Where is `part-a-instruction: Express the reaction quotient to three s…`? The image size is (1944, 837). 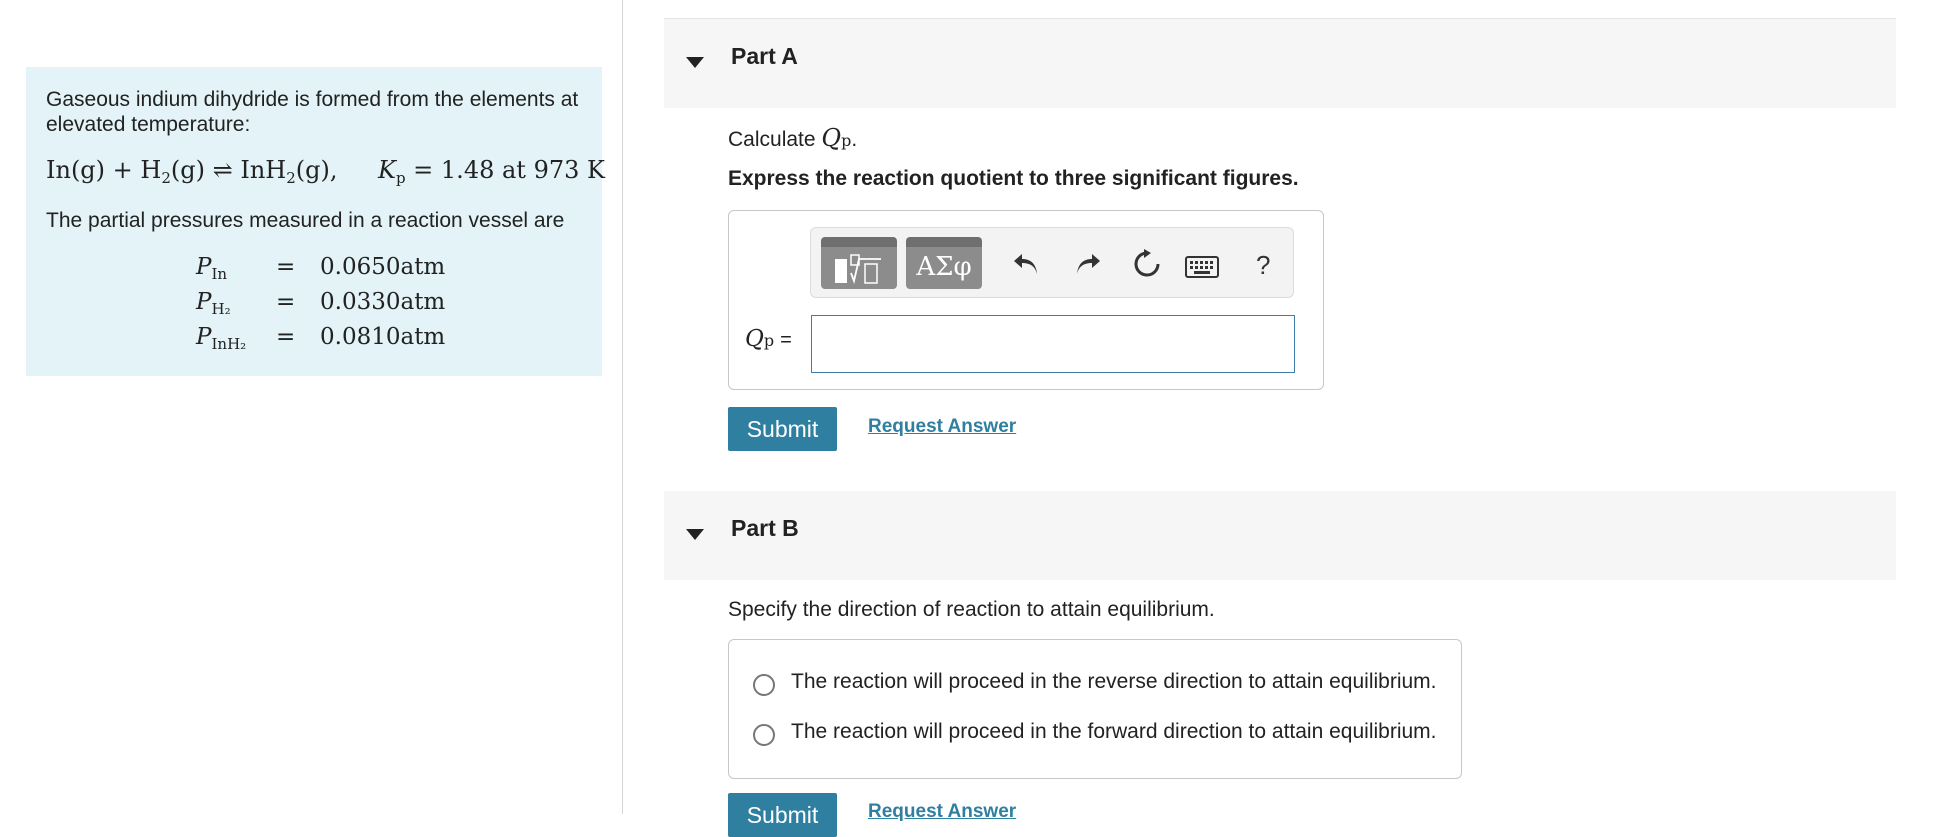 part-a-instruction: Express the reaction quotient to three s… is located at coordinates (1013, 178).